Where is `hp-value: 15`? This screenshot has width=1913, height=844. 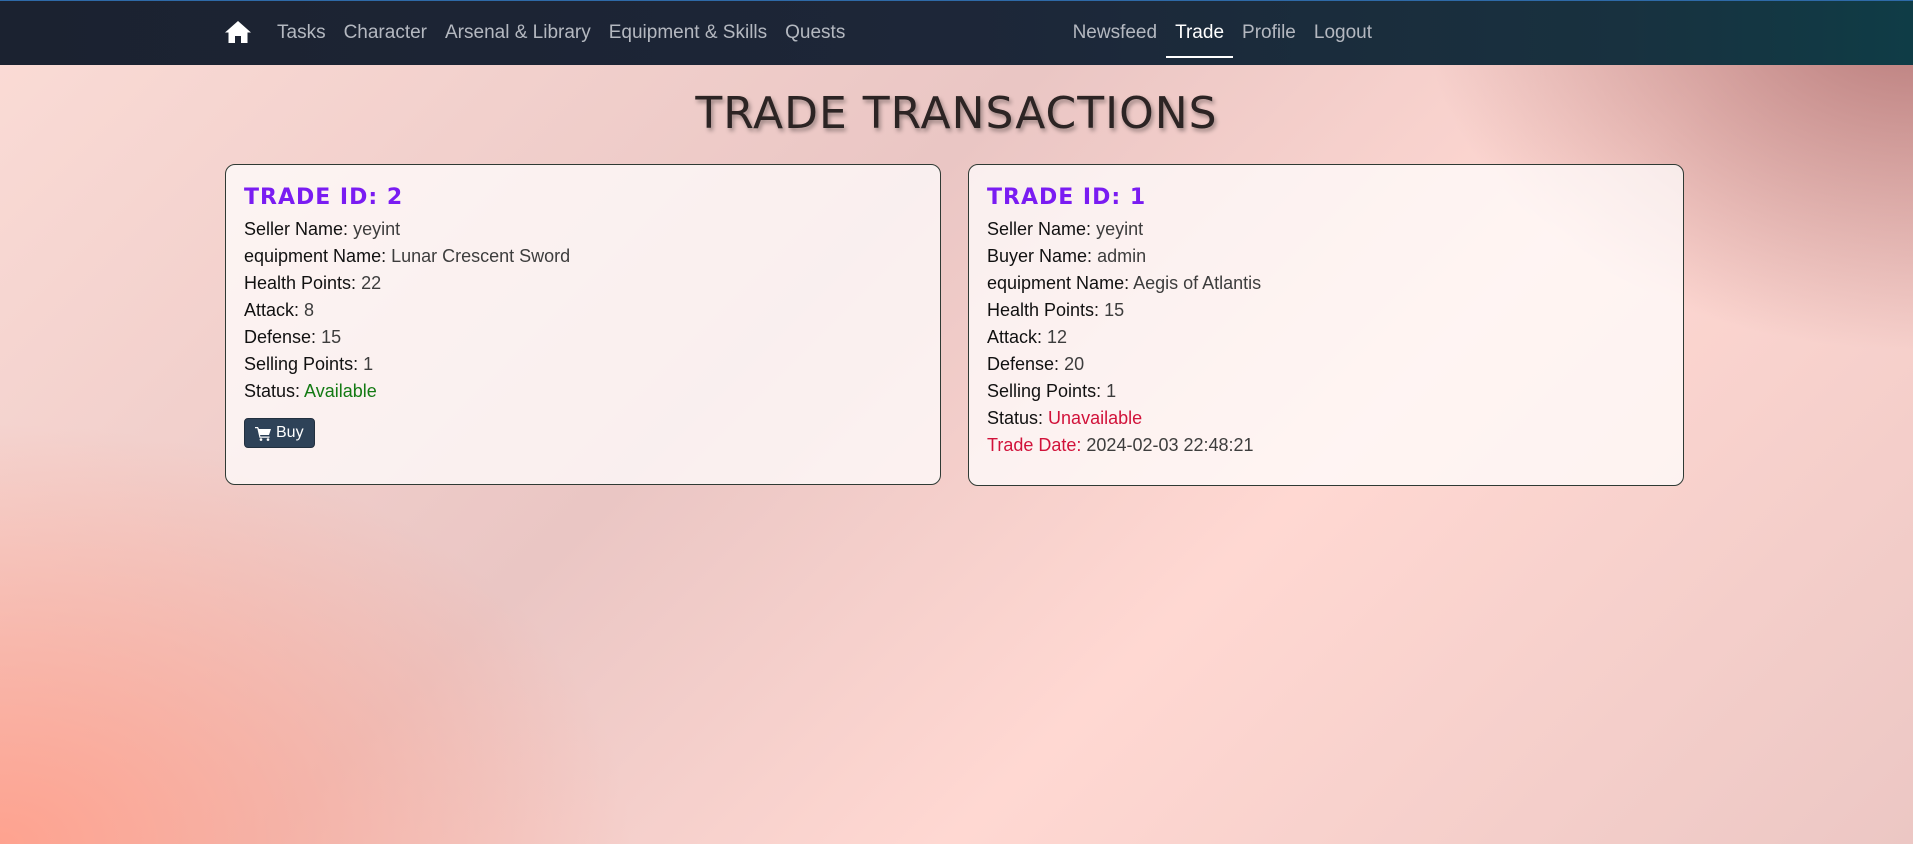
hp-value: 15 is located at coordinates (1114, 310).